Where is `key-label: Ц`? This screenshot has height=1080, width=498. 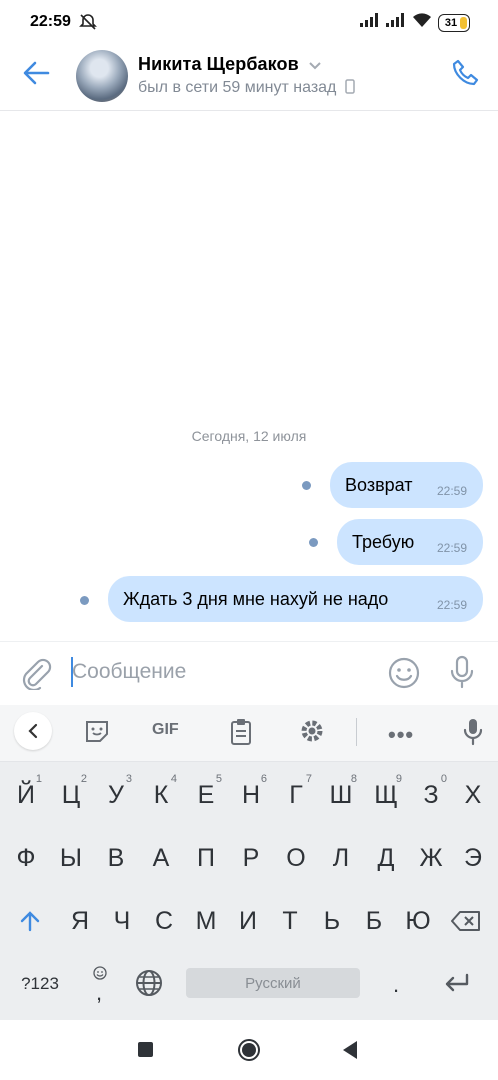 key-label: Ц is located at coordinates (71, 794).